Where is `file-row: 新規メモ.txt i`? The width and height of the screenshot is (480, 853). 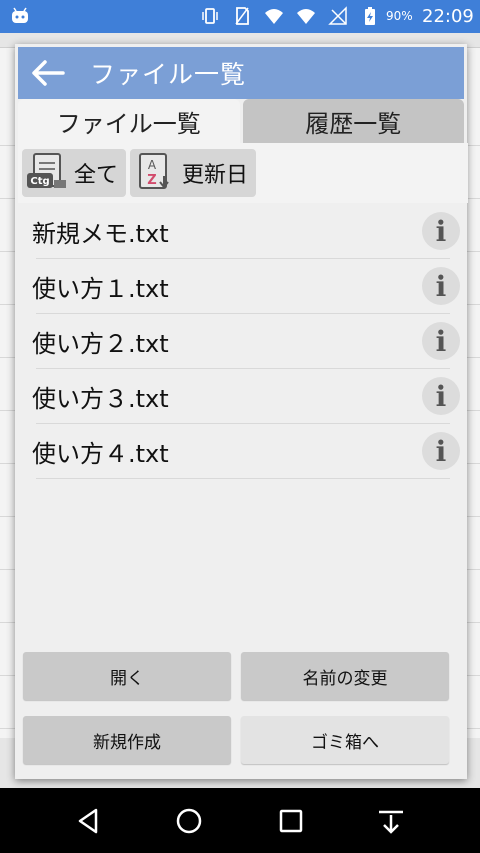
file-row: 新規メモ.txt i is located at coordinates (246, 231).